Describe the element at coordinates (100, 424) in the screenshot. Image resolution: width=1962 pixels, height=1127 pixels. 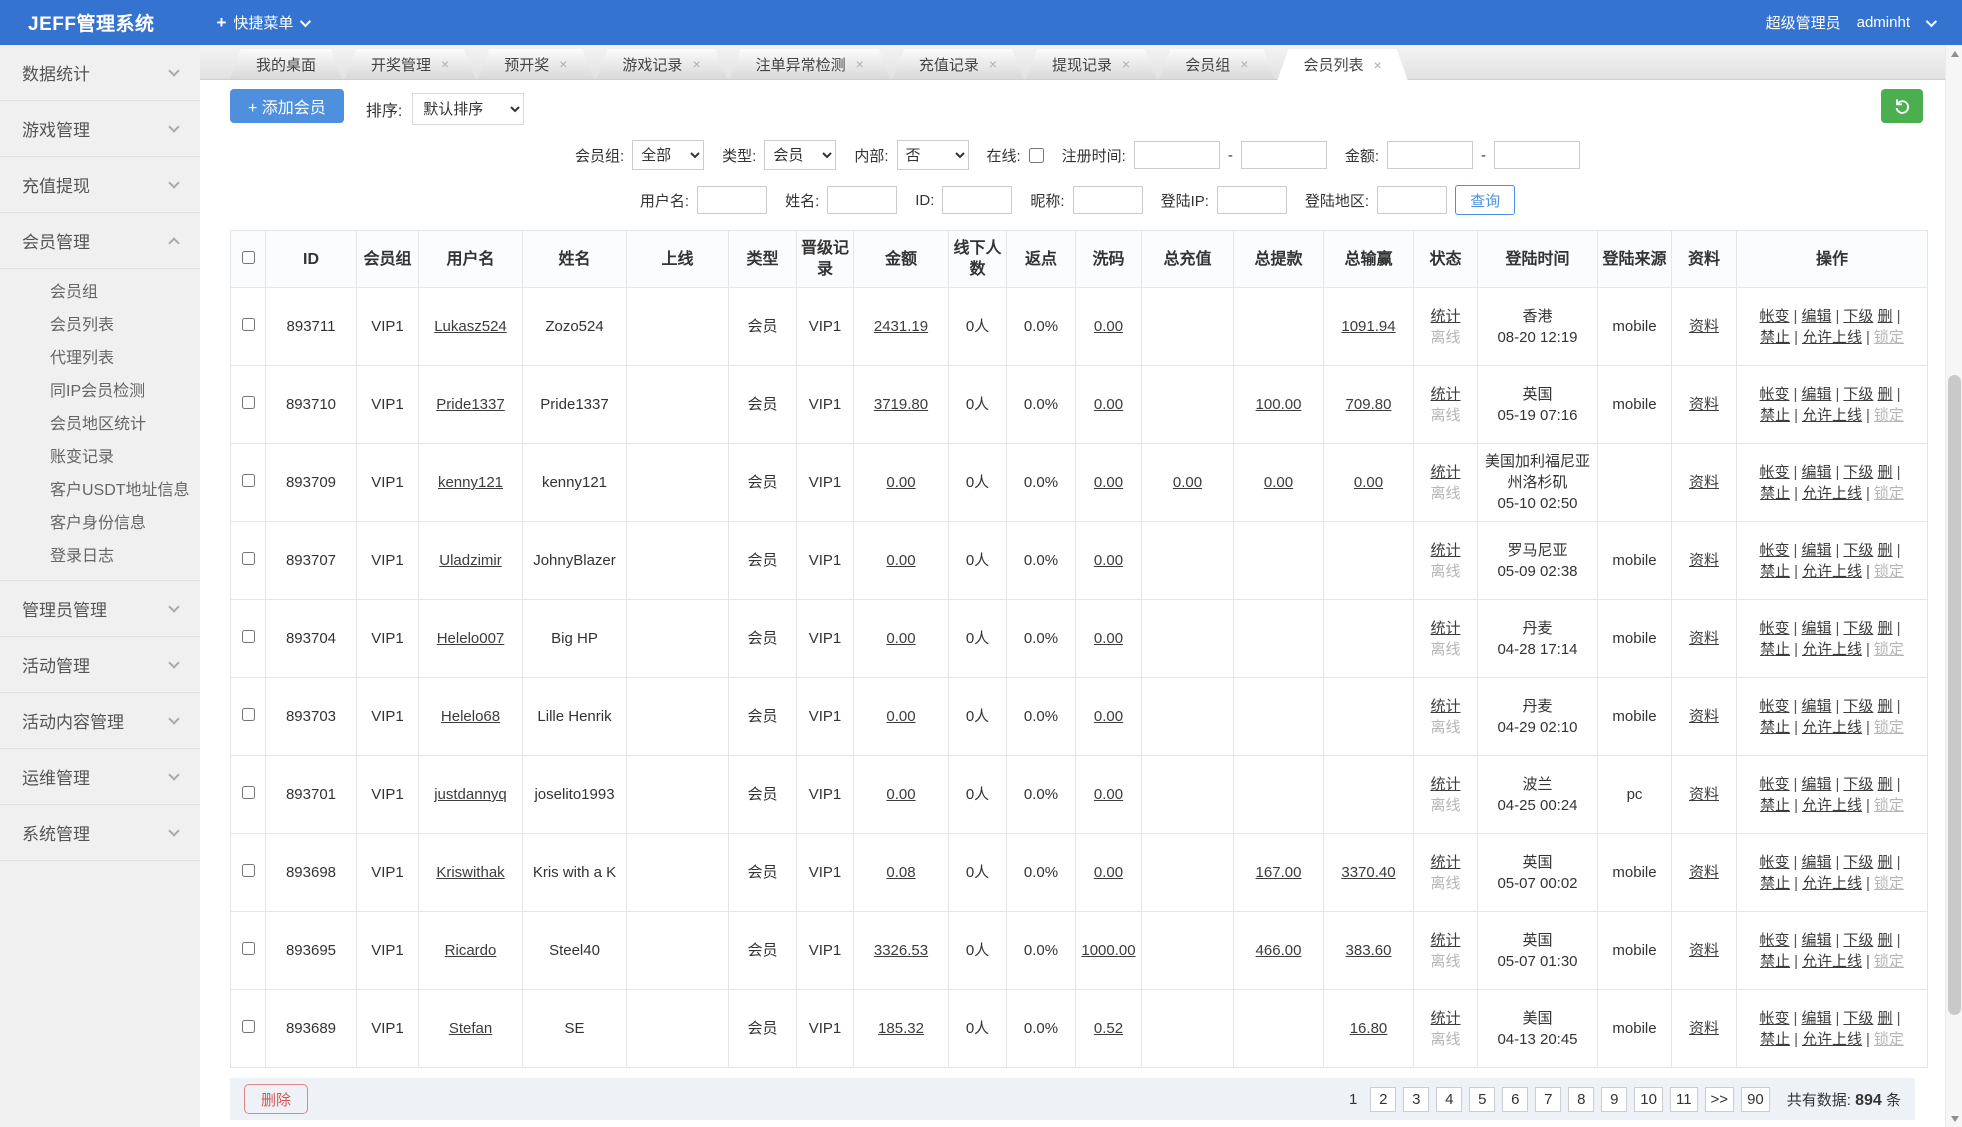
I see `sidebar-submenu-item: 会员地区统计` at that location.